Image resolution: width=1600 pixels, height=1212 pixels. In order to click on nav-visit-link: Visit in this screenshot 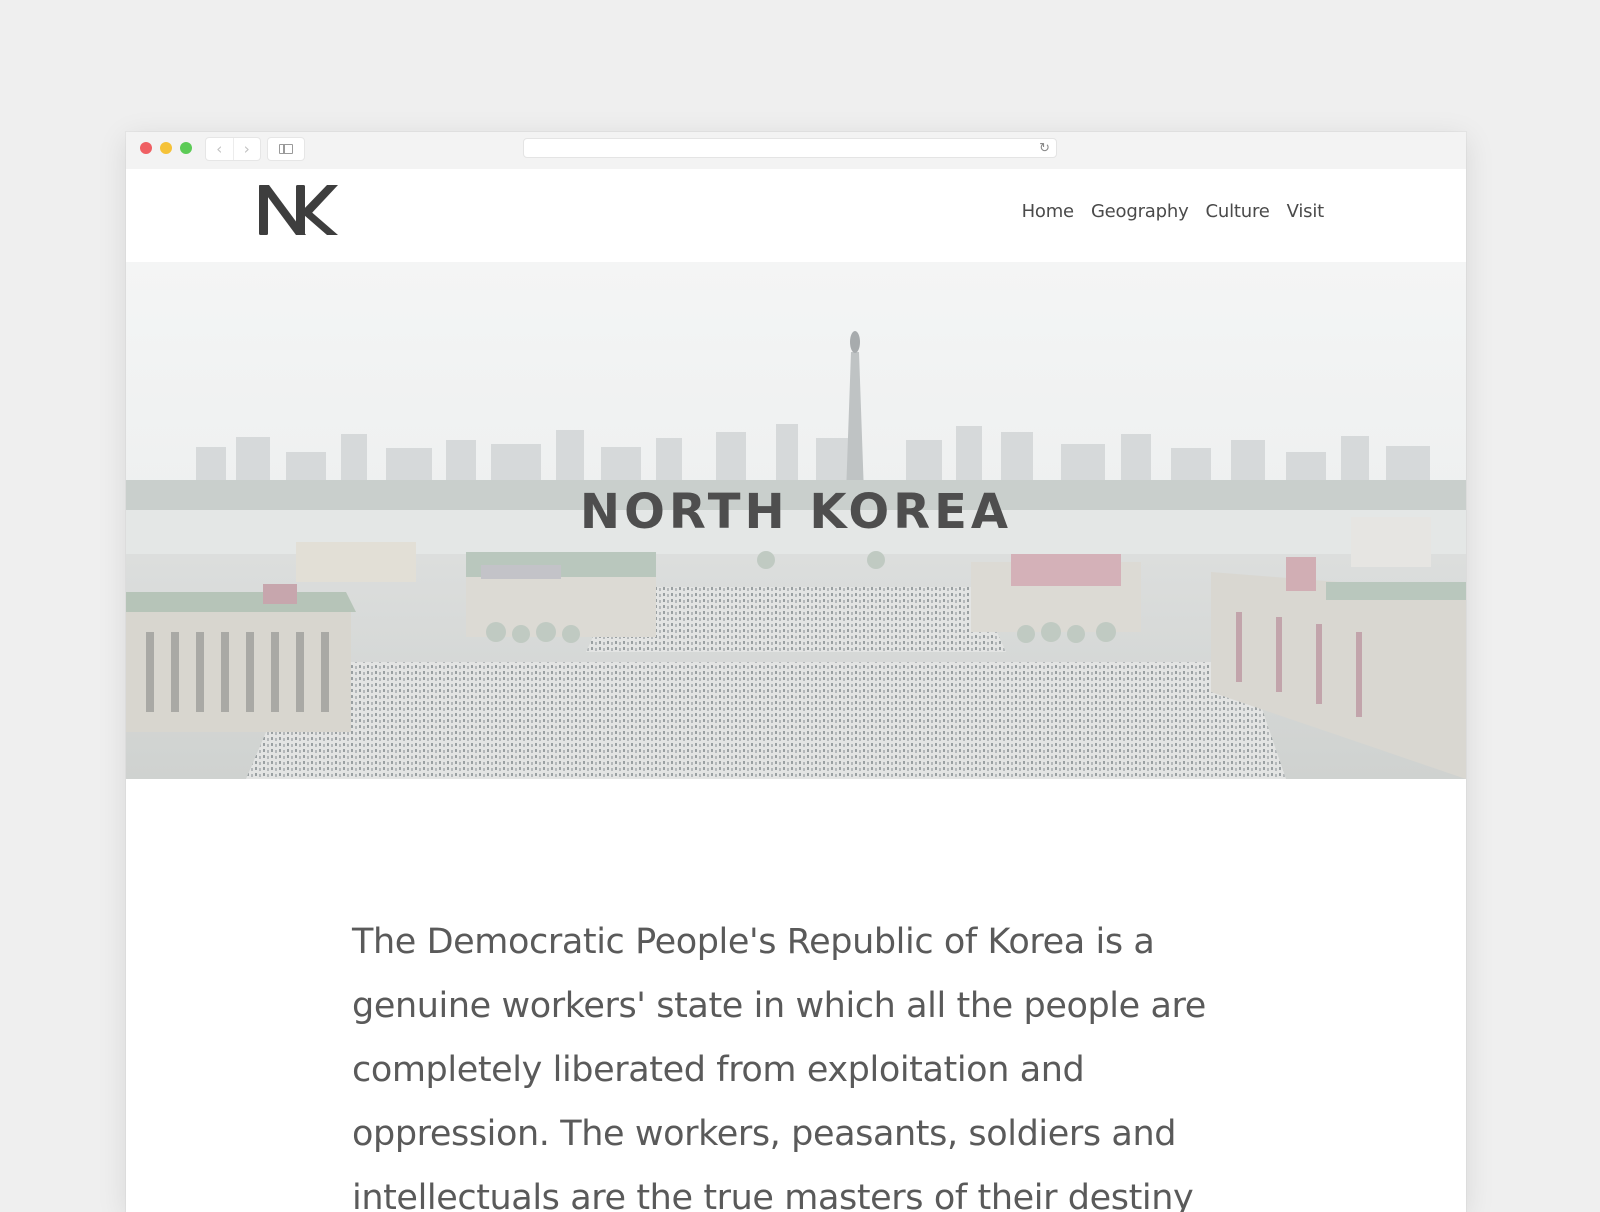, I will do `click(1306, 211)`.